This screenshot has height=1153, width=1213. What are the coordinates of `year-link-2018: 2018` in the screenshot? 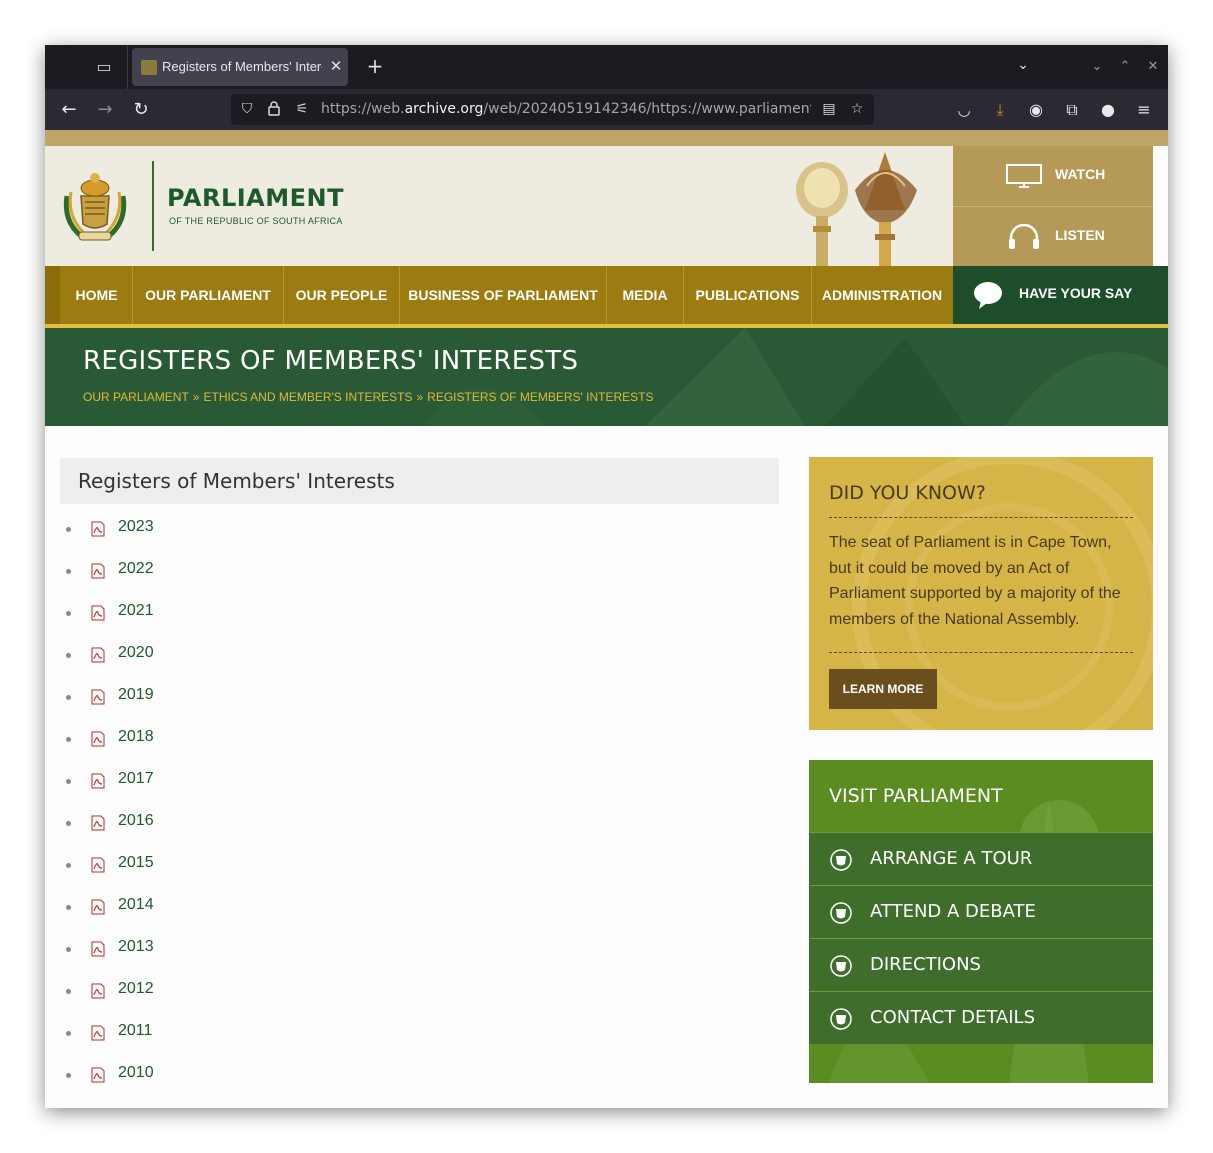 It's located at (136, 737).